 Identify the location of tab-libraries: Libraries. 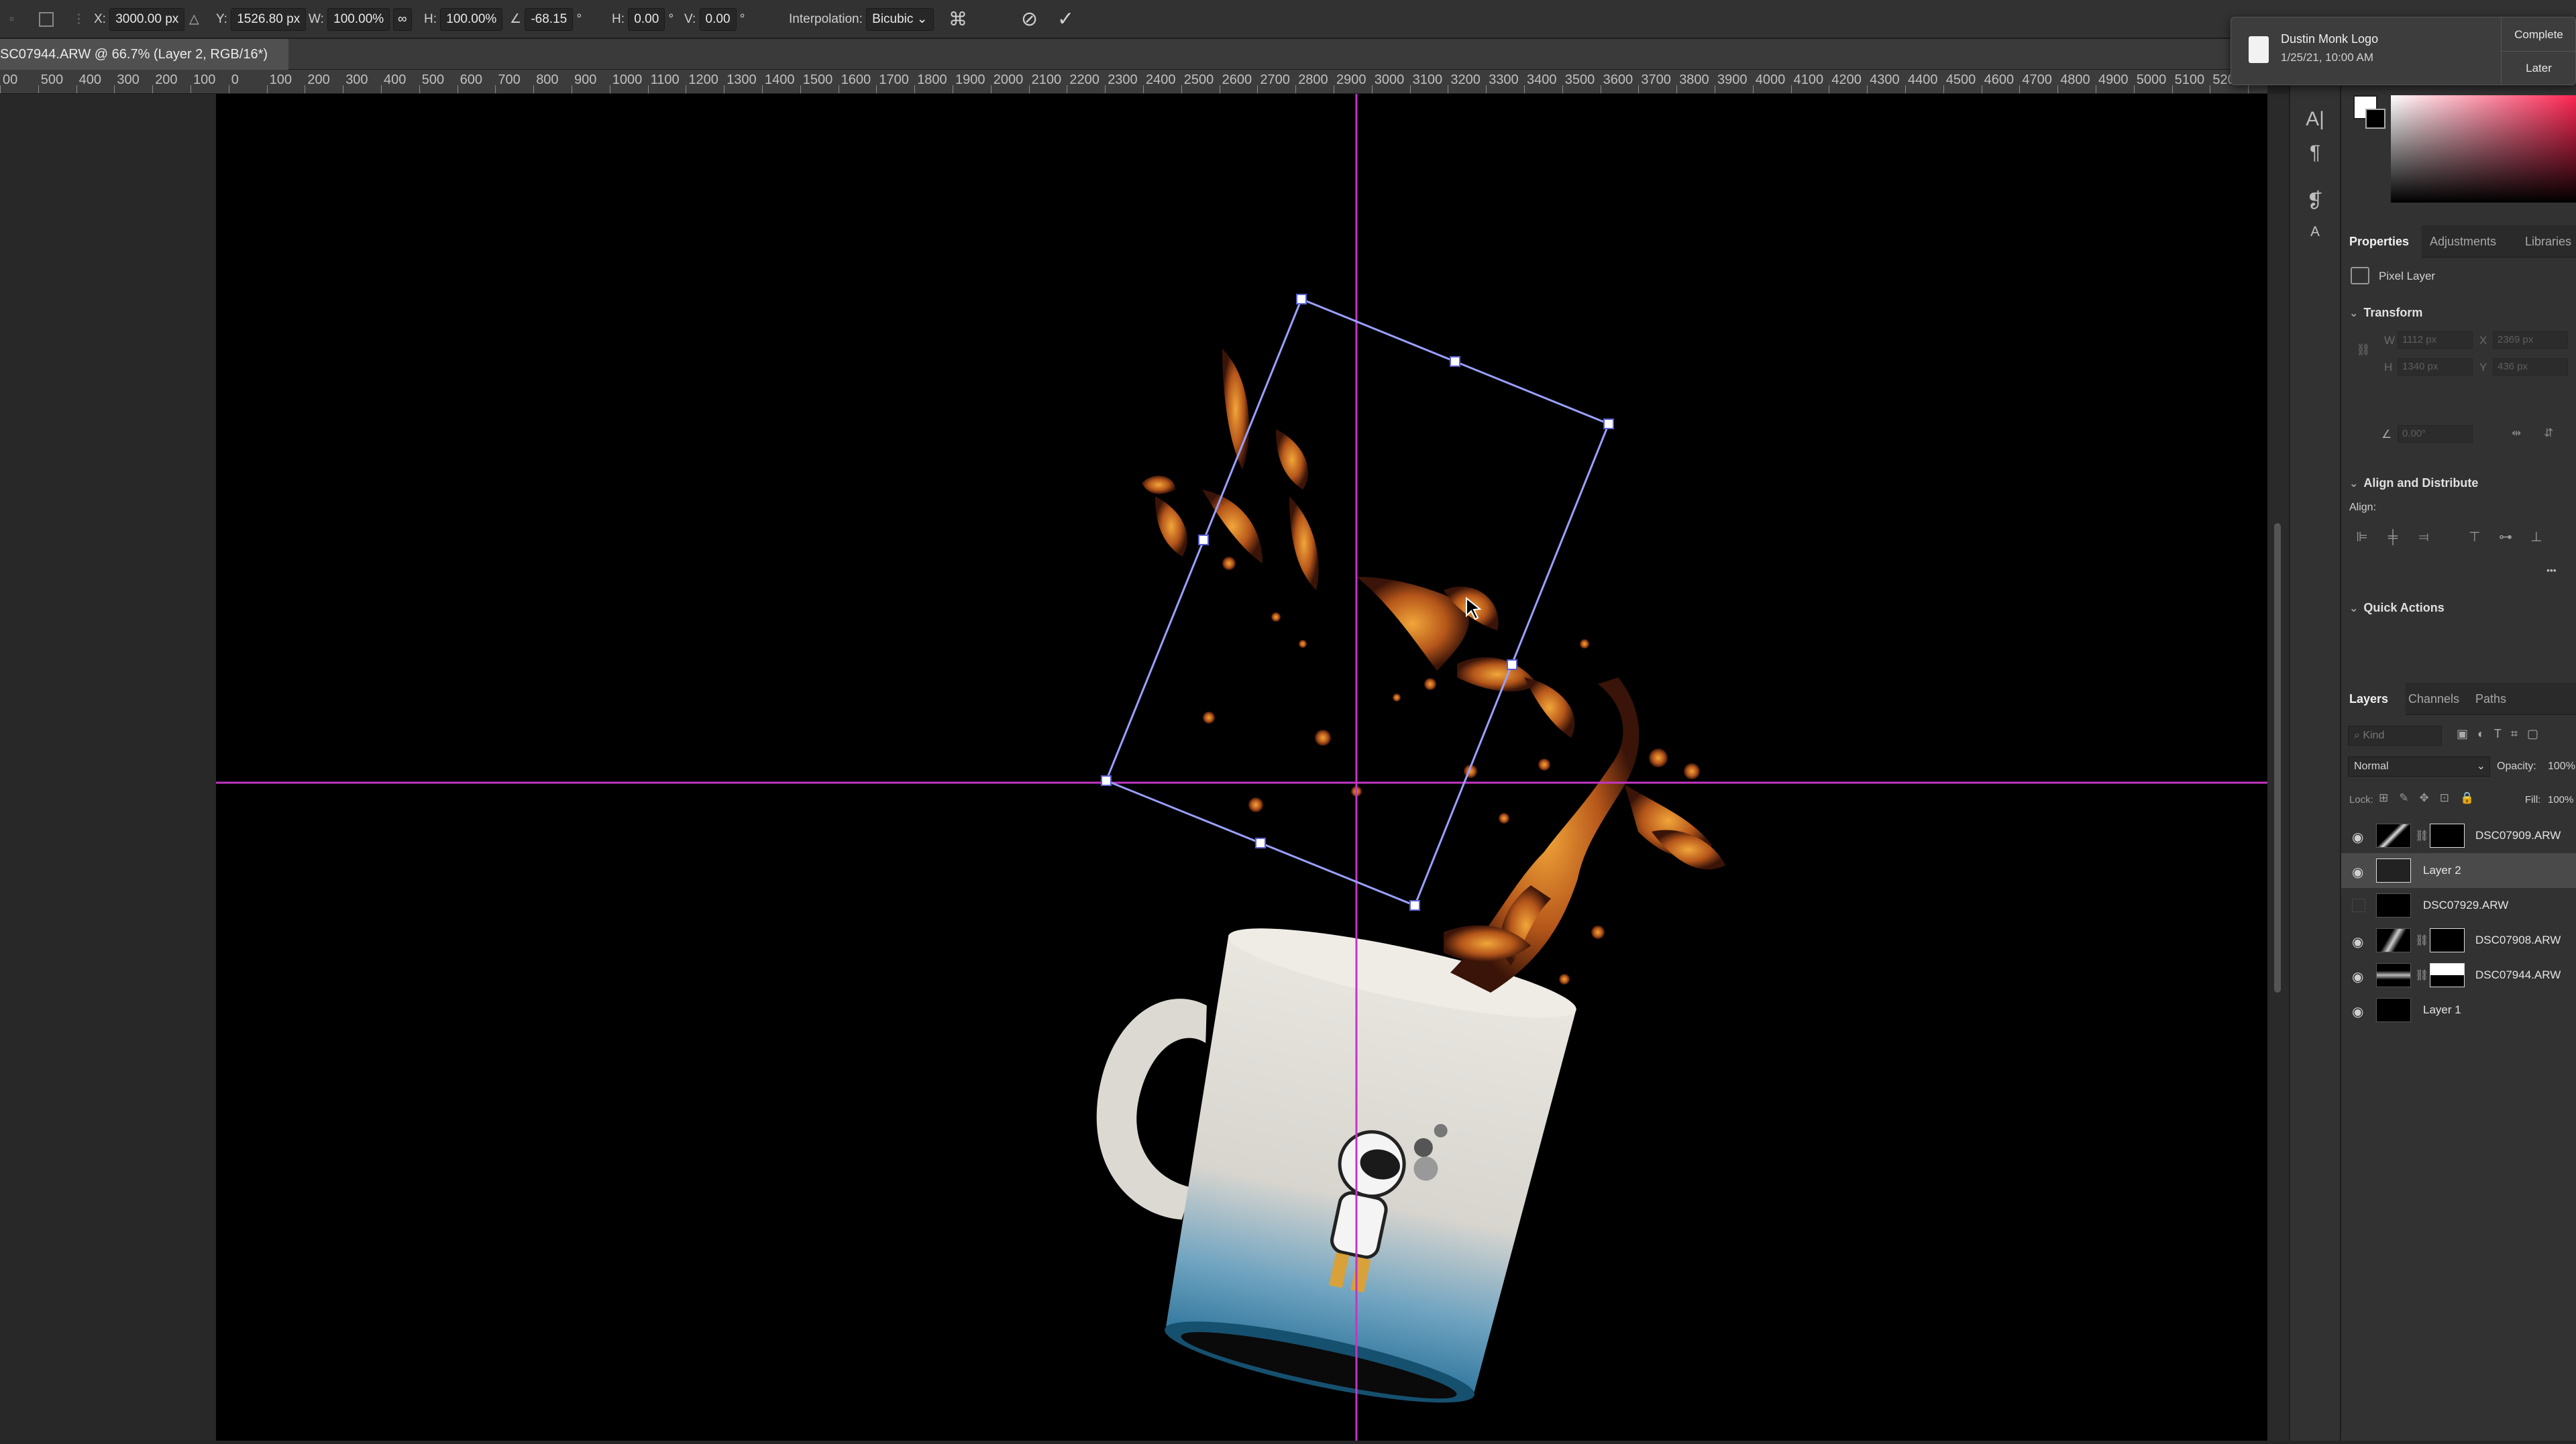
(2548, 241).